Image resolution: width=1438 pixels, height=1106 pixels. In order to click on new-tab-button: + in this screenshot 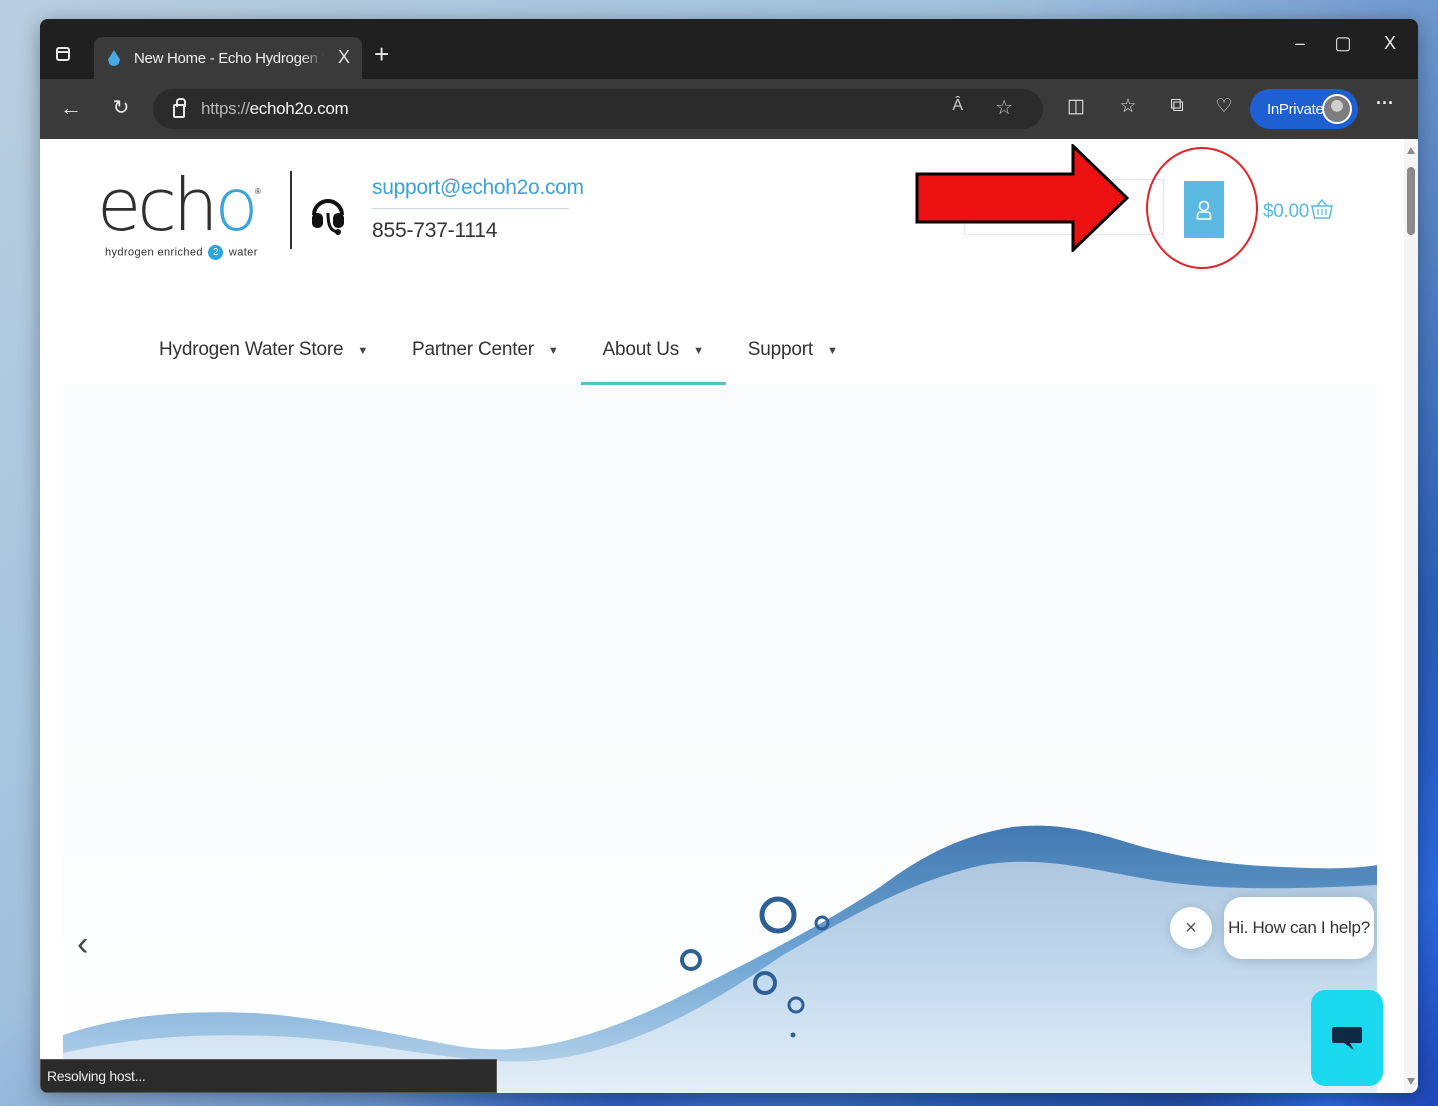, I will do `click(381, 54)`.